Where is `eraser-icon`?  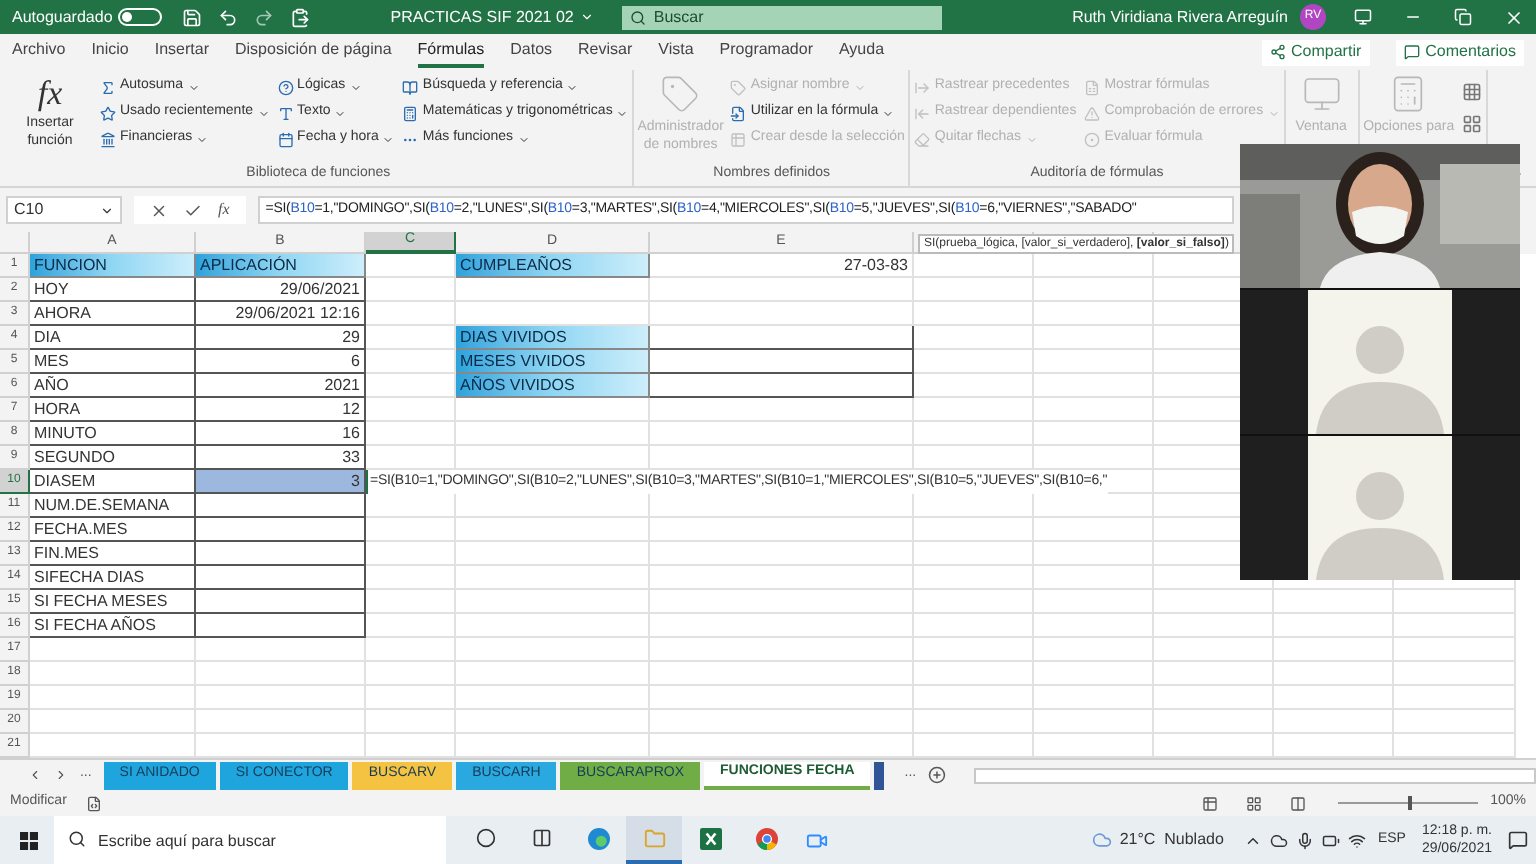 eraser-icon is located at coordinates (922, 139).